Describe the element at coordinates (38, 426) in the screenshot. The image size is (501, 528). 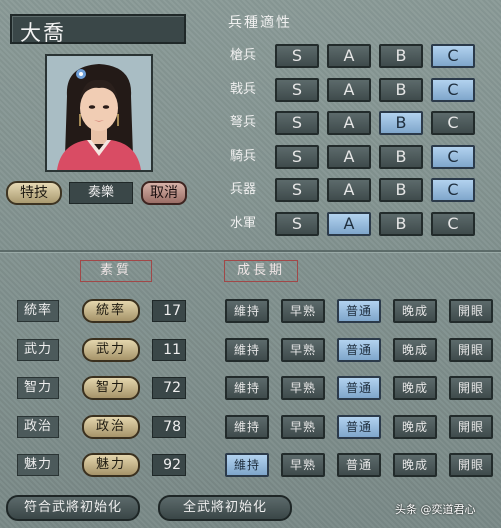
I see `attribute-name: 政治` at that location.